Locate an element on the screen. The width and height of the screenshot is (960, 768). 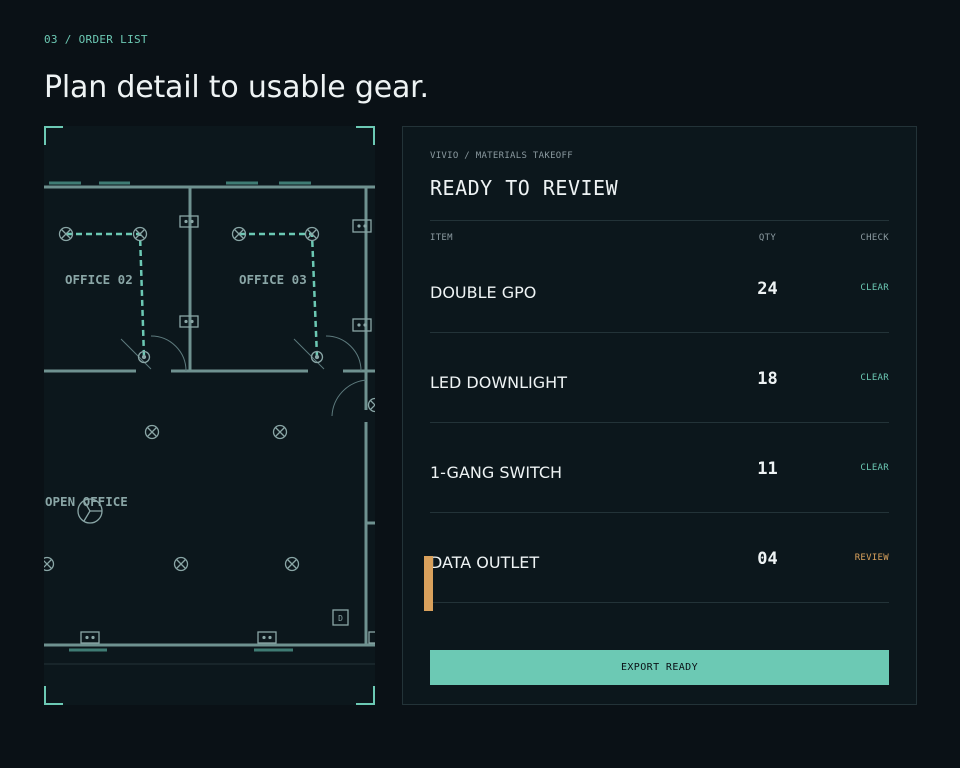
frame-corner-top-left is located at coordinates (53, 135).